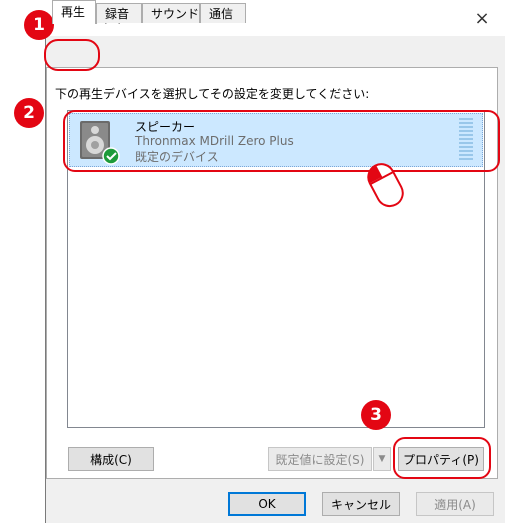 The image size is (505, 523). What do you see at coordinates (74, 12) in the screenshot?
I see `tab-playback: 再生` at bounding box center [74, 12].